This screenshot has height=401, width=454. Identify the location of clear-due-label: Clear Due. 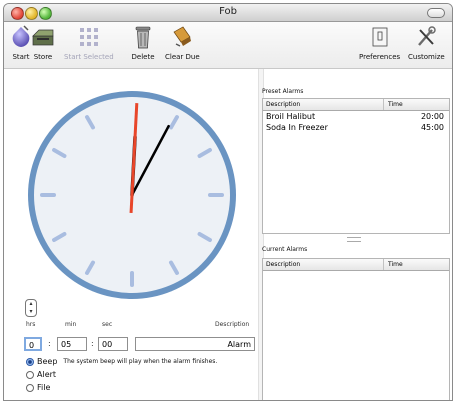
(182, 57).